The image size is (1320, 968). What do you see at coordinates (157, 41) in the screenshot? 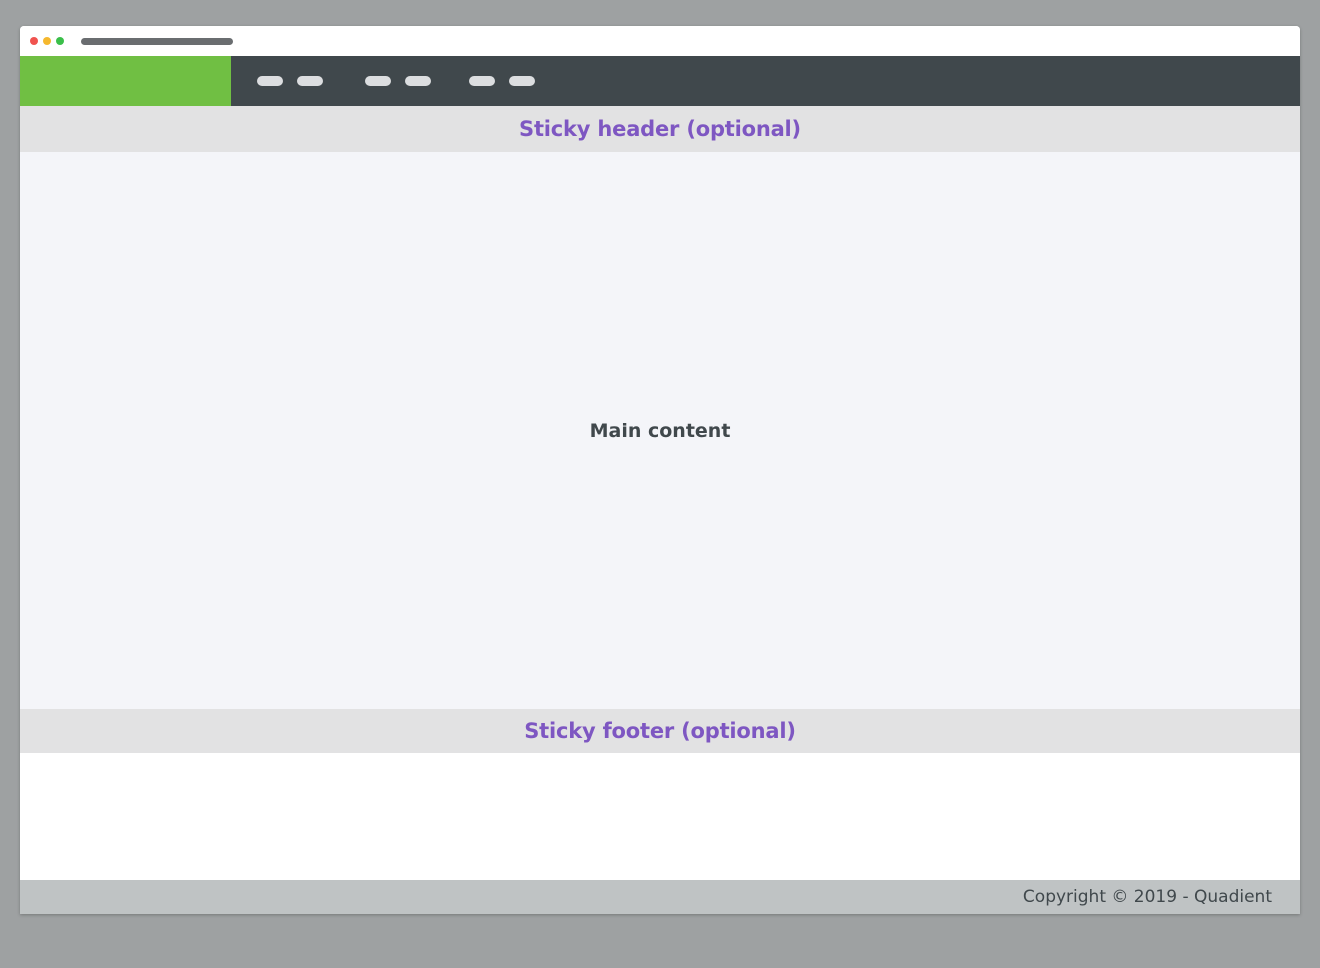
I see `address-bar` at bounding box center [157, 41].